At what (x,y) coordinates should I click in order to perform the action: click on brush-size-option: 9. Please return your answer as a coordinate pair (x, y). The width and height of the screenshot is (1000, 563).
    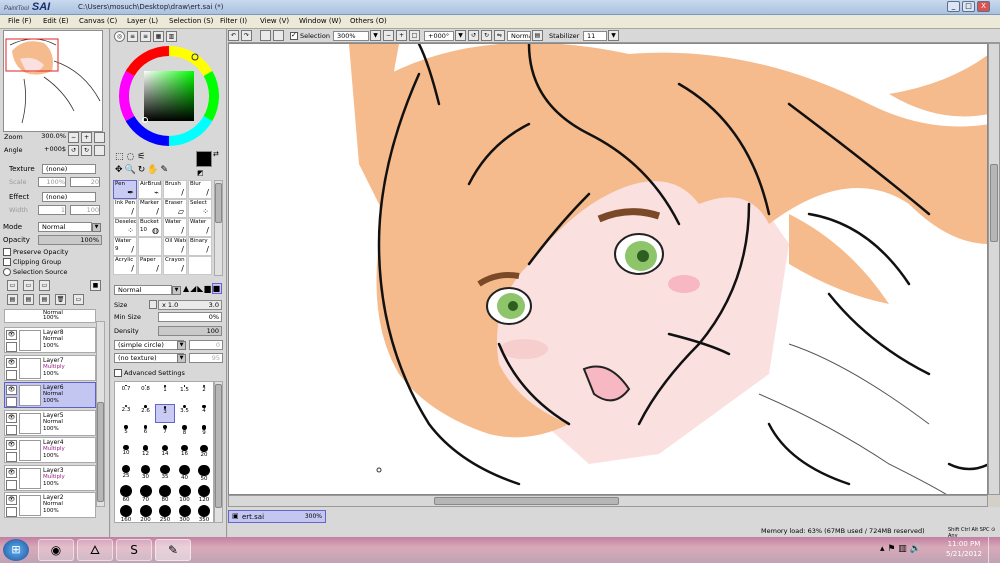
    Looking at the image, I should click on (204, 433).